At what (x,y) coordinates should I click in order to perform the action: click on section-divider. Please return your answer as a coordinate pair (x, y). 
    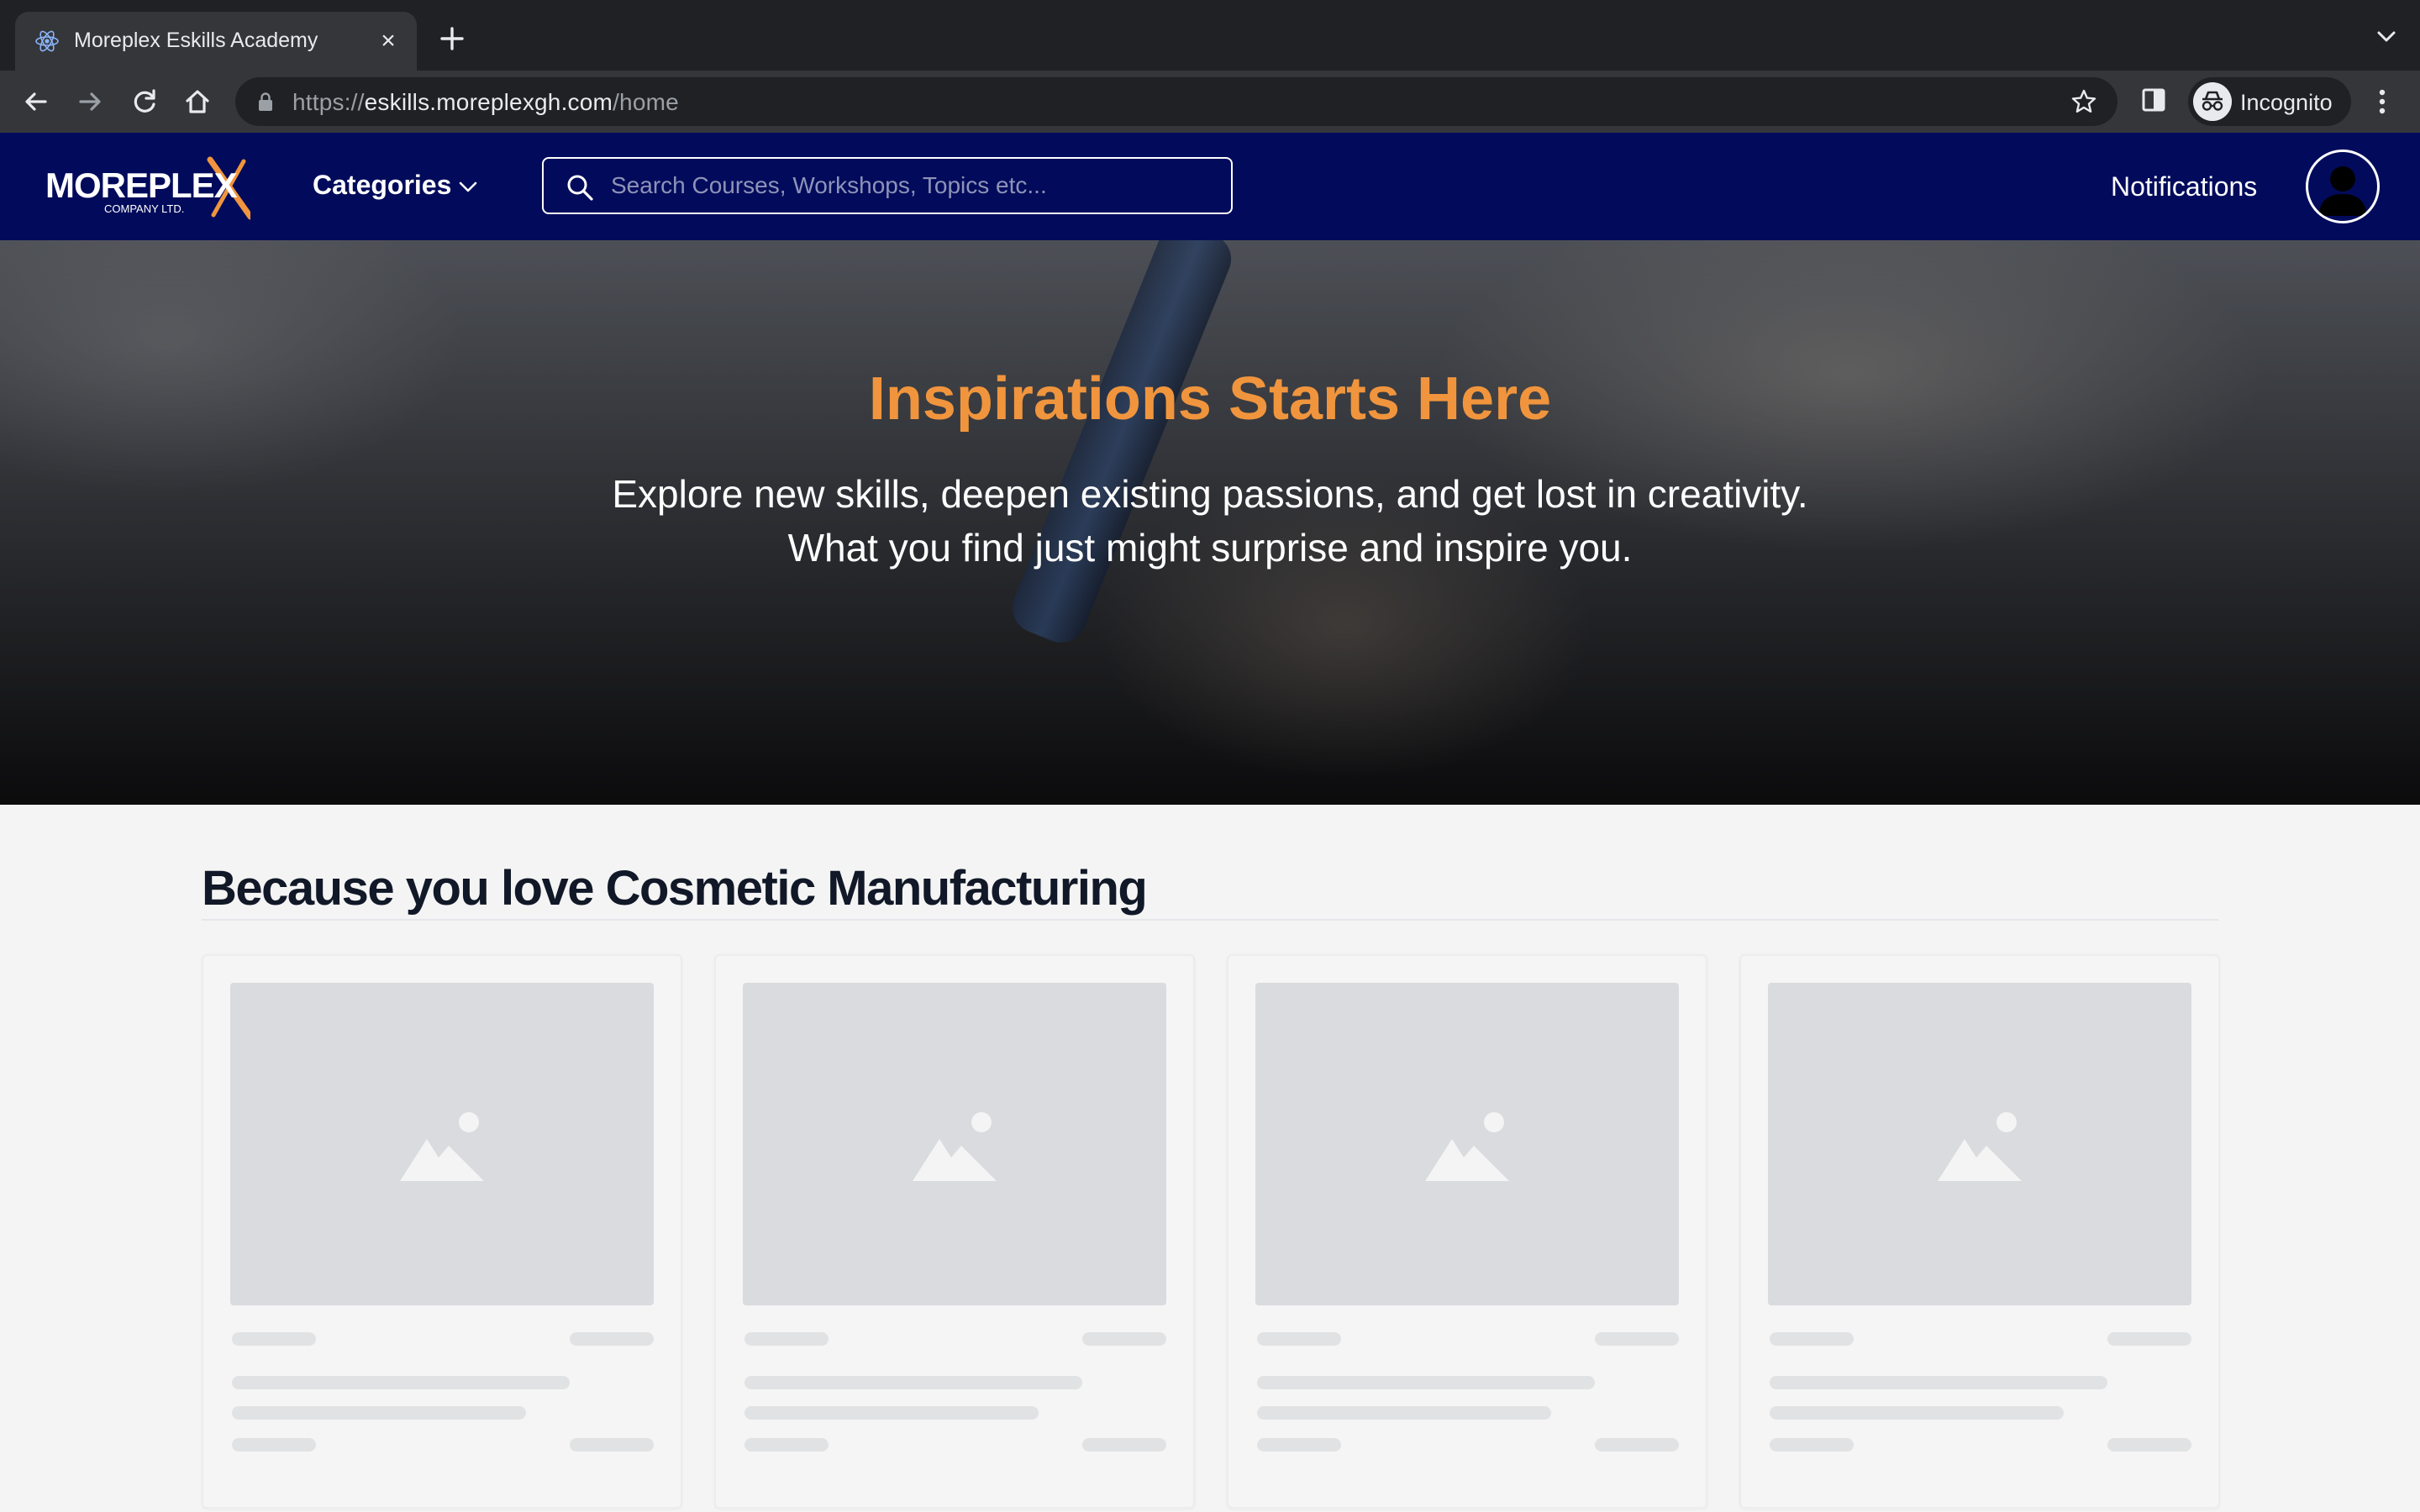
    Looking at the image, I should click on (1210, 920).